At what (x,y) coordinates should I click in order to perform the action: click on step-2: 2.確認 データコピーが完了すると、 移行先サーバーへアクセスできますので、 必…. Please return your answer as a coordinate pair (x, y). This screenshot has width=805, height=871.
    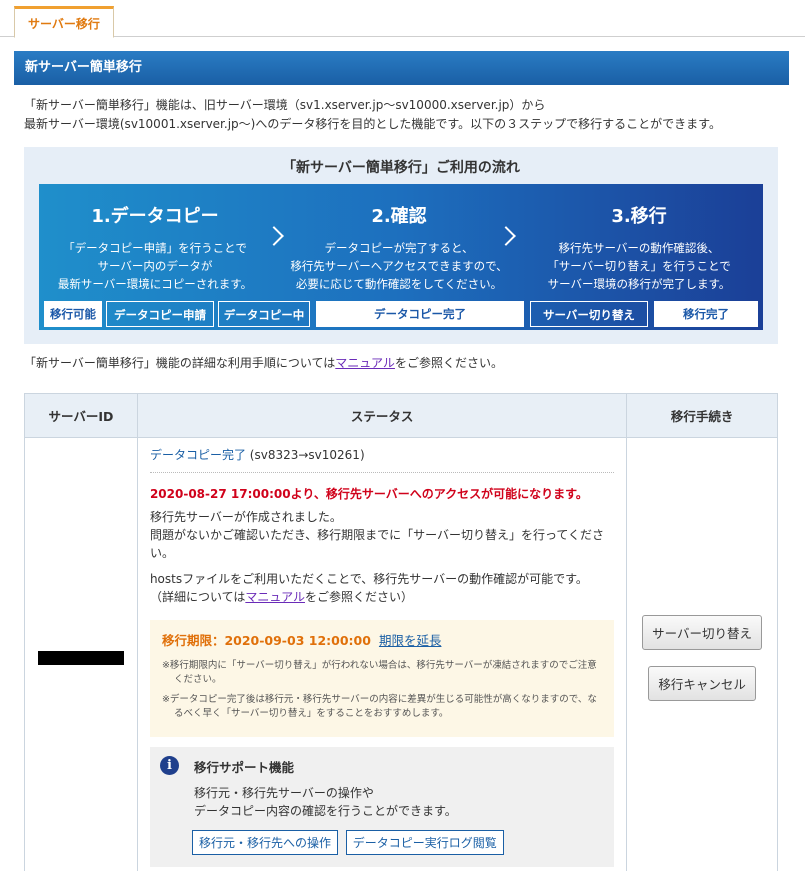
    Looking at the image, I should click on (399, 247).